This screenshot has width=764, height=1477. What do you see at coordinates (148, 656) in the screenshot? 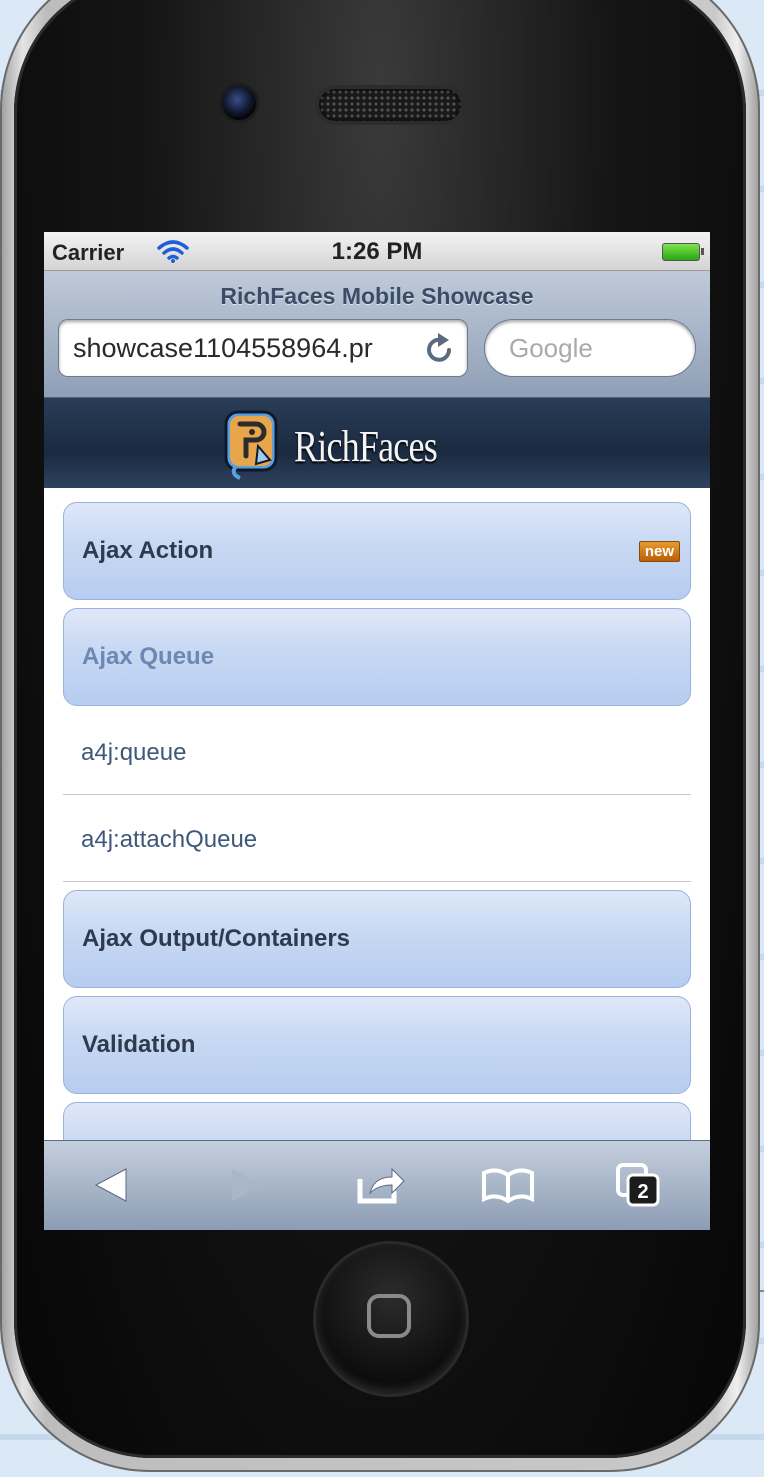
I see `menu-group-label: Ajax Queue` at bounding box center [148, 656].